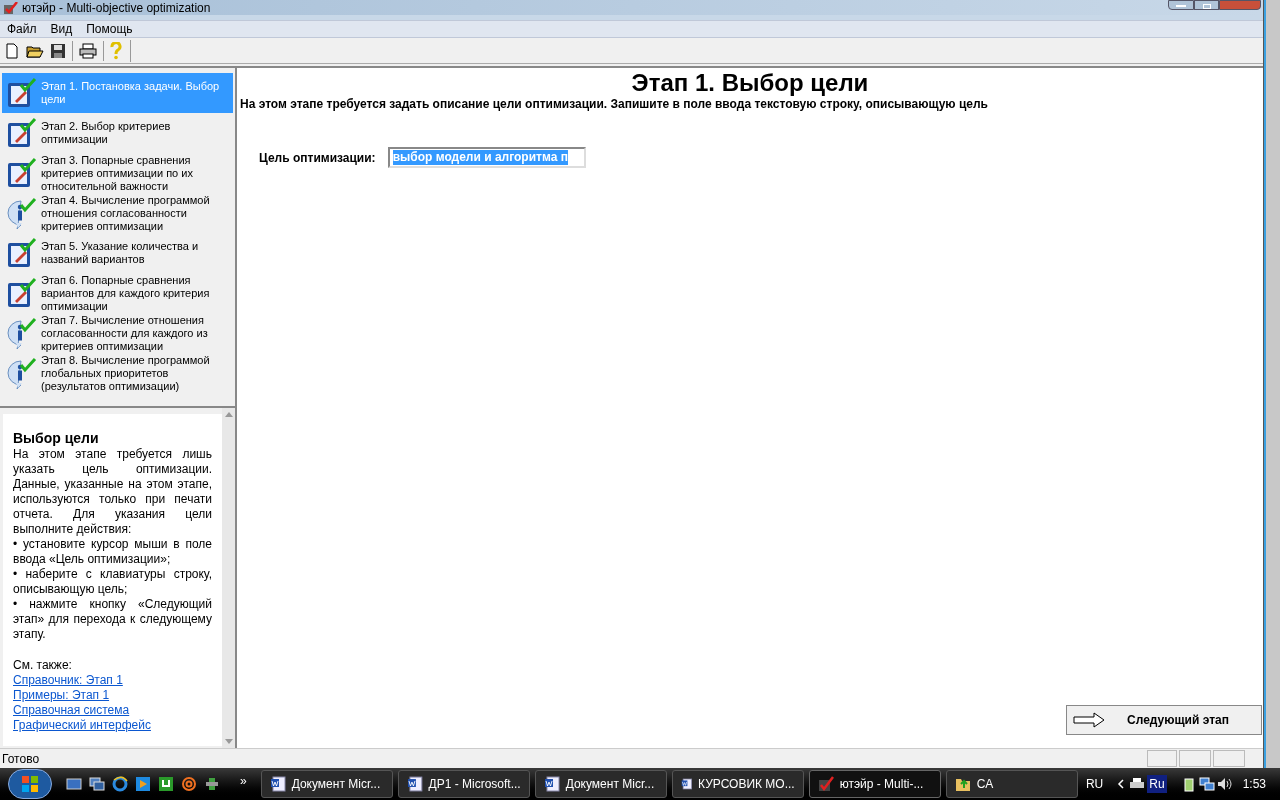  What do you see at coordinates (1011, 784) in the screenshot?
I see `taskbar-button: CA` at bounding box center [1011, 784].